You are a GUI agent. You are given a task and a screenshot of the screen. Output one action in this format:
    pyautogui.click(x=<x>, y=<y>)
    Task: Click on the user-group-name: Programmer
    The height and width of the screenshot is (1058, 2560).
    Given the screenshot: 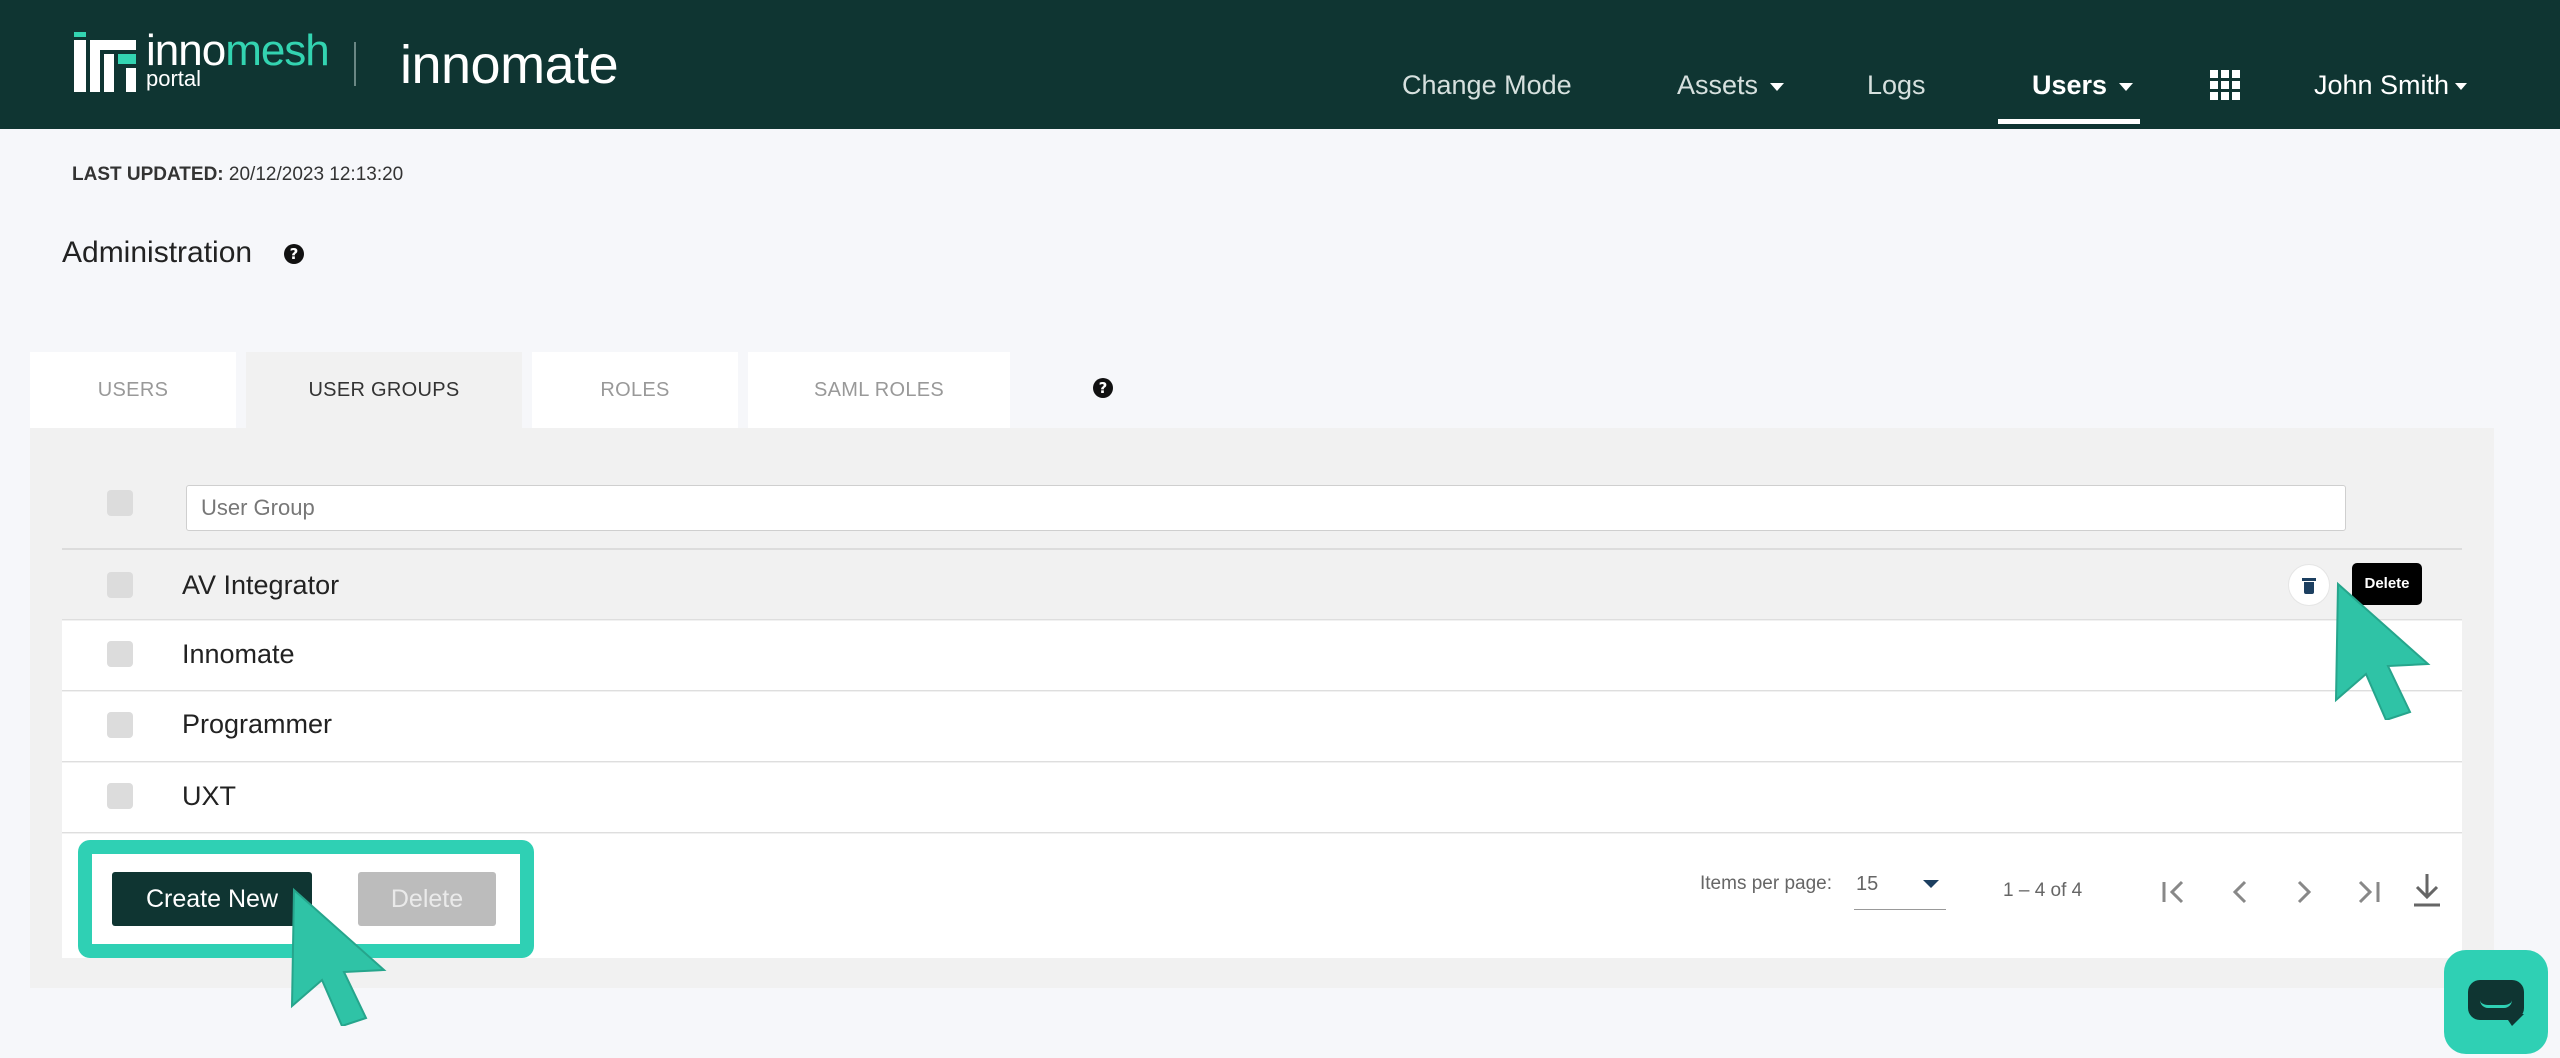 What is the action you would take?
    pyautogui.click(x=257, y=724)
    